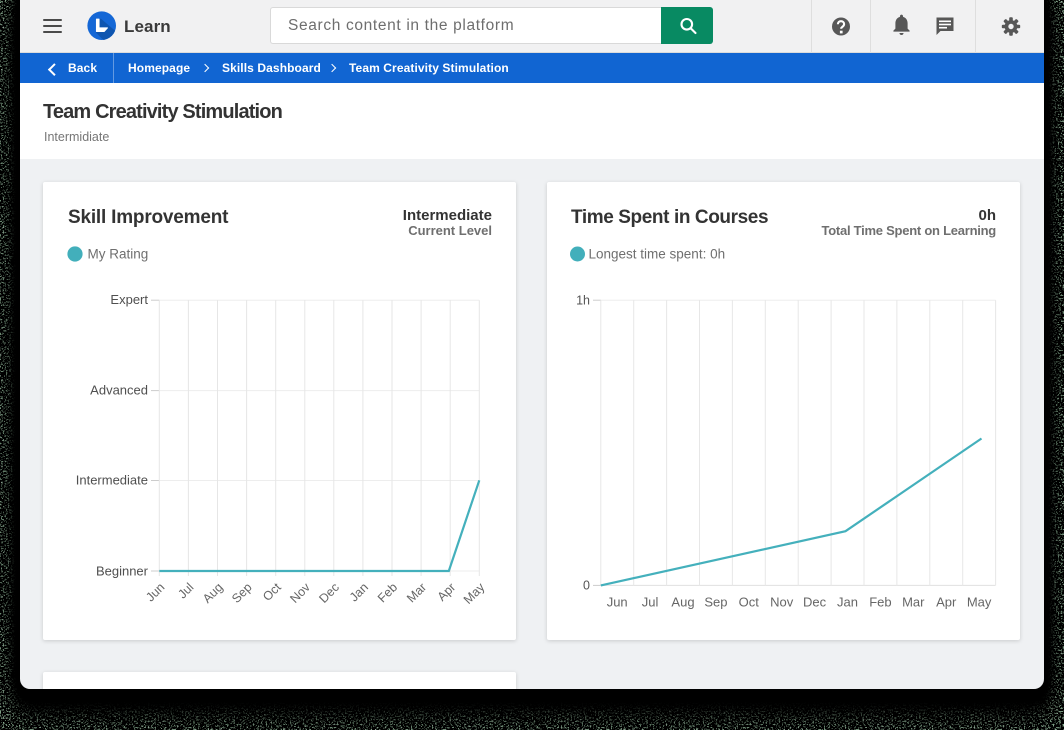 This screenshot has width=1064, height=730. I want to click on svg-text: Longest time spent: 0h, so click(657, 254).